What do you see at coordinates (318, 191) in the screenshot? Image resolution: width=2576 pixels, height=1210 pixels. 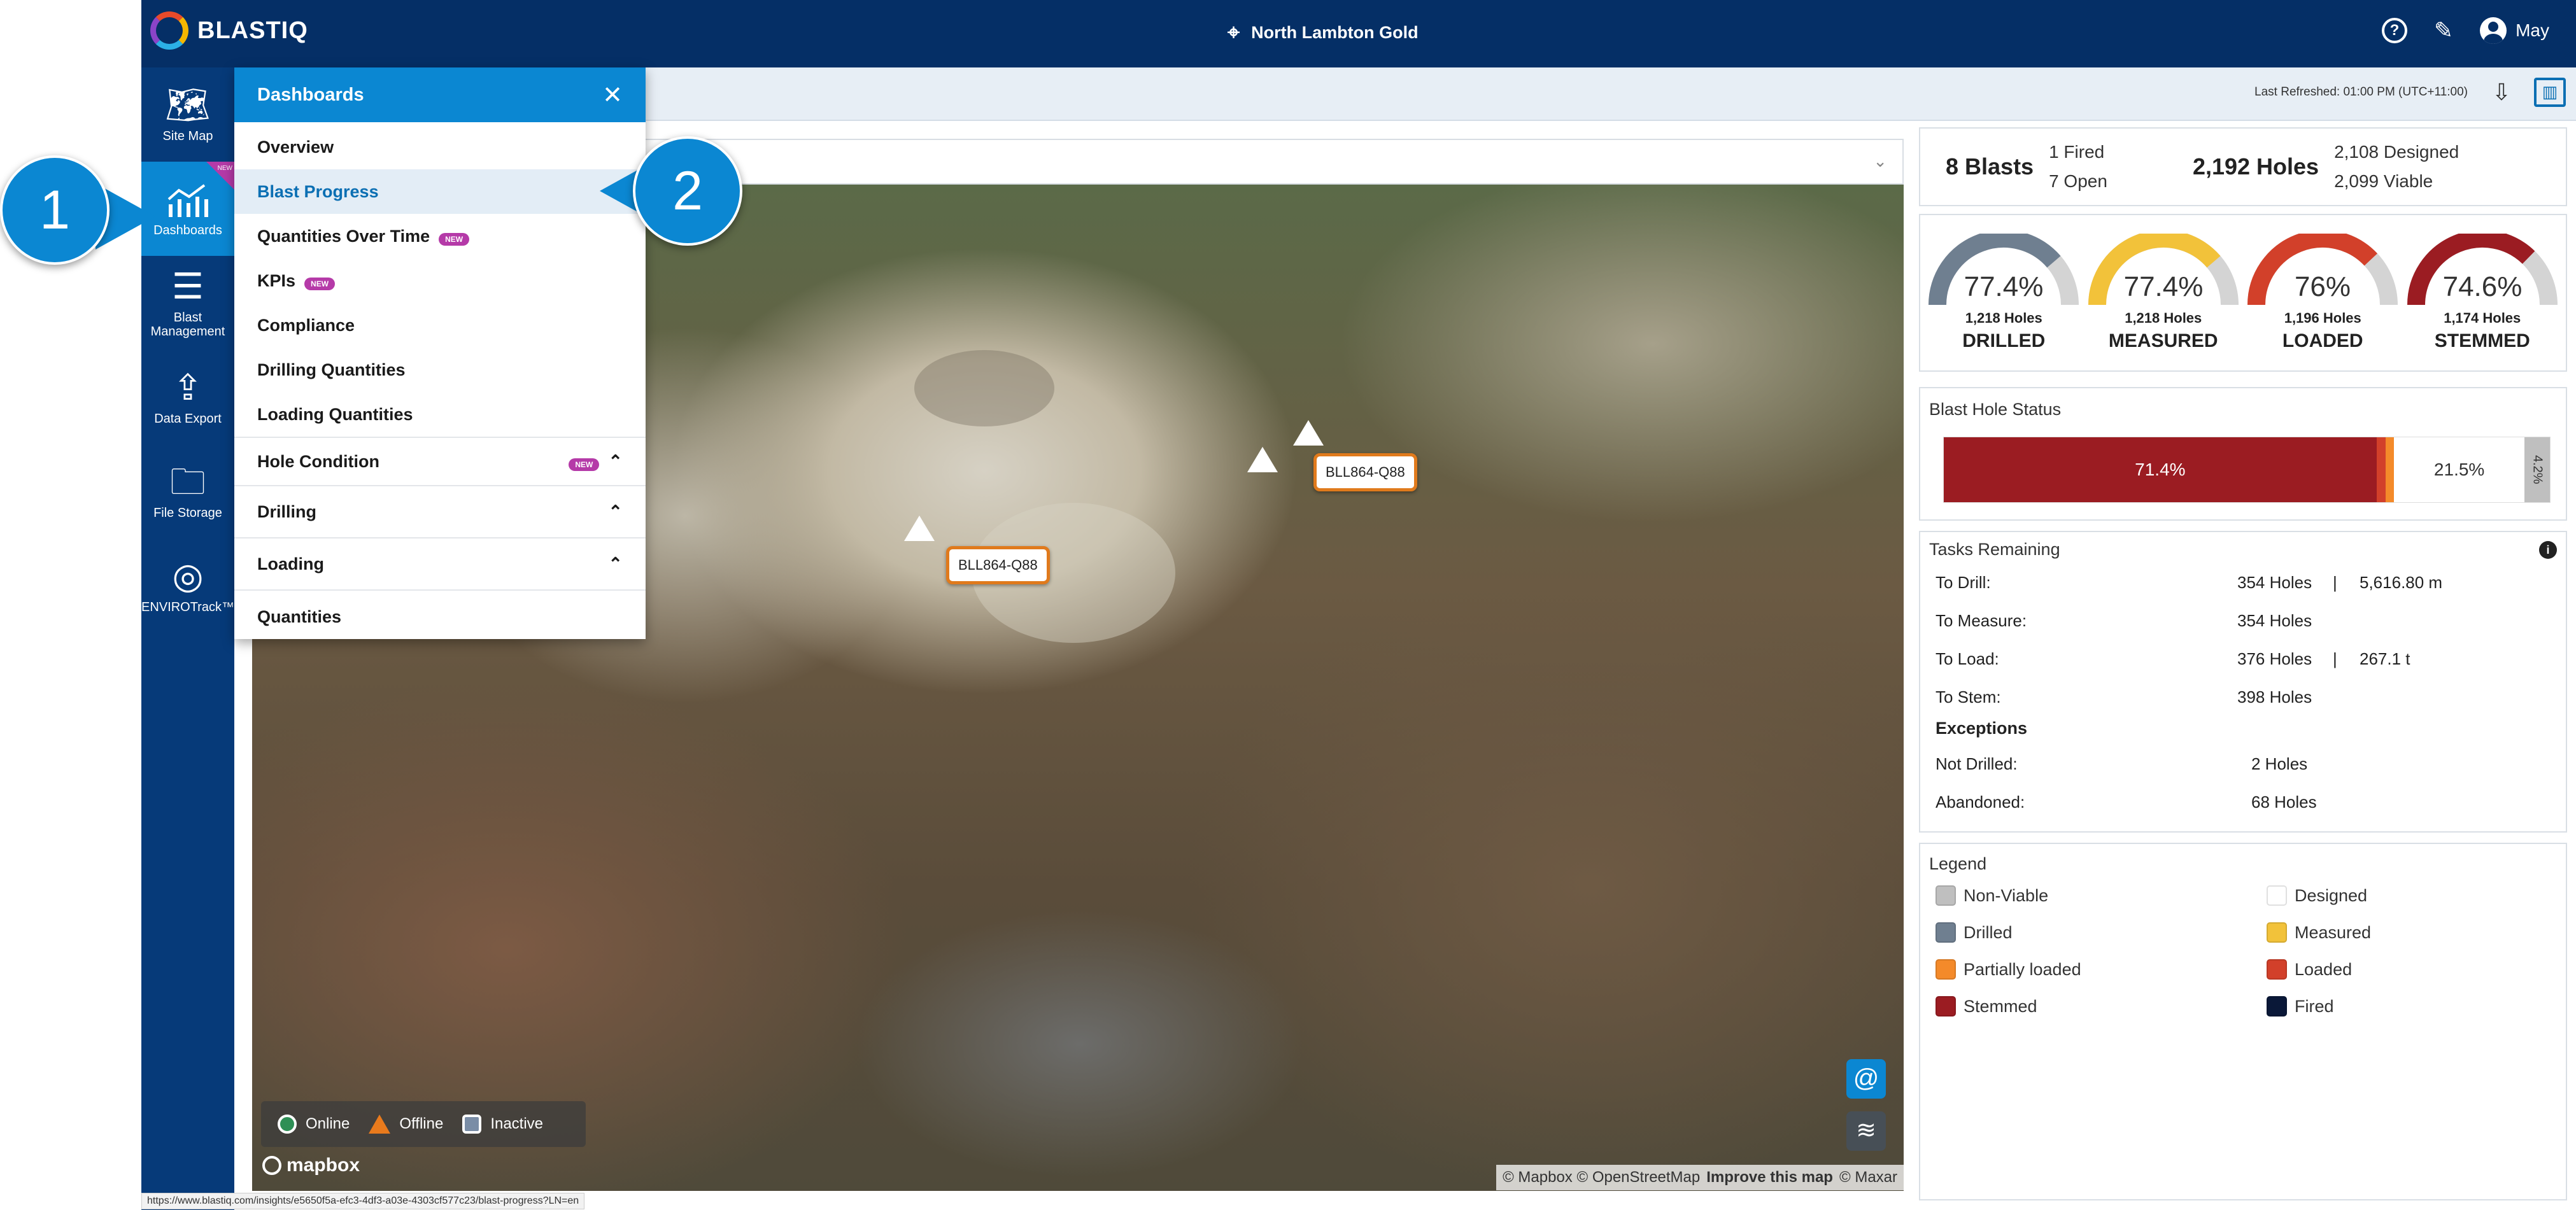 I see `menu-item-label: Blast Progress` at bounding box center [318, 191].